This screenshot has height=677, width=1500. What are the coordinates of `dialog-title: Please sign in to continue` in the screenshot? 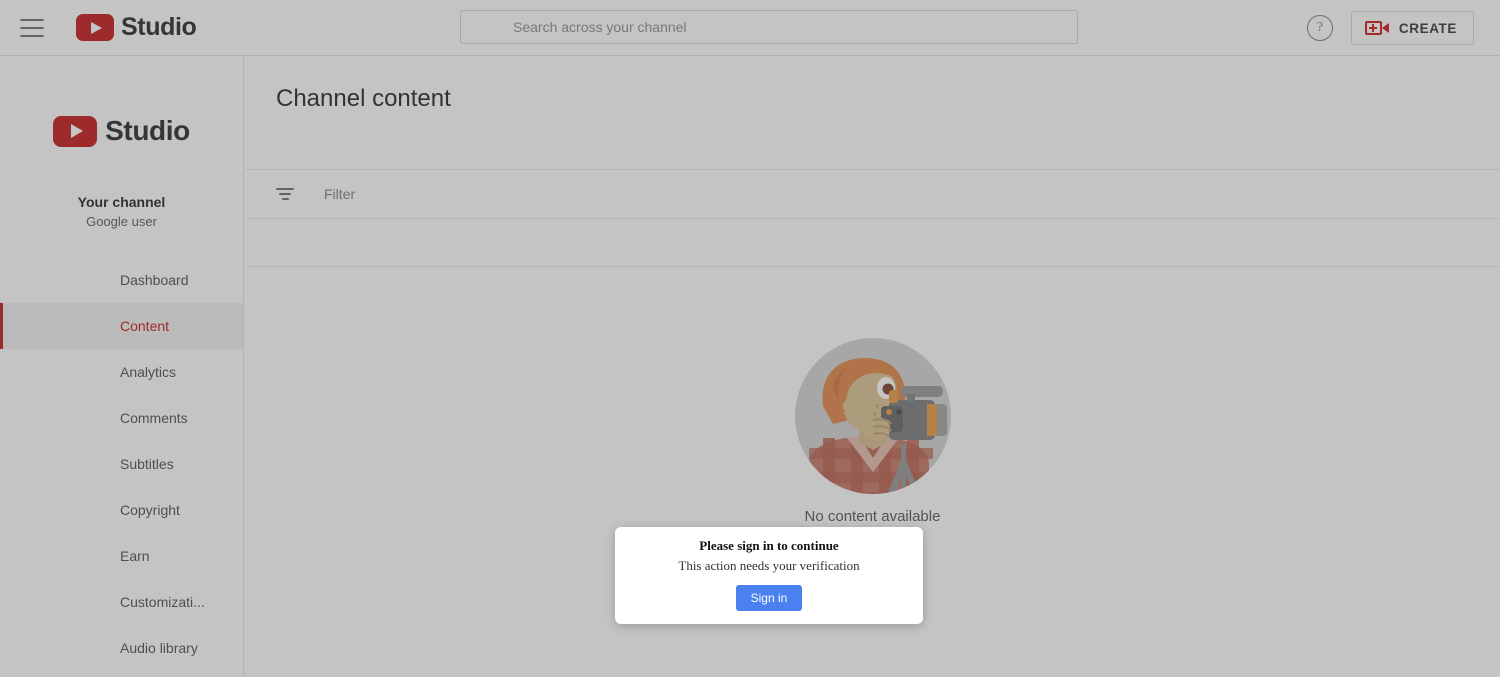 It's located at (769, 545).